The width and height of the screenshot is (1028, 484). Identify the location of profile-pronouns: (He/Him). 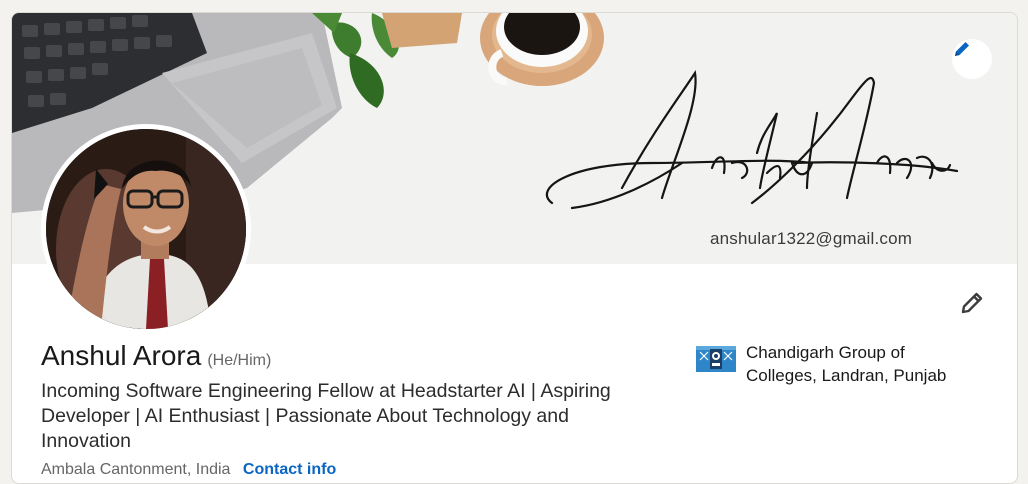
(239, 360).